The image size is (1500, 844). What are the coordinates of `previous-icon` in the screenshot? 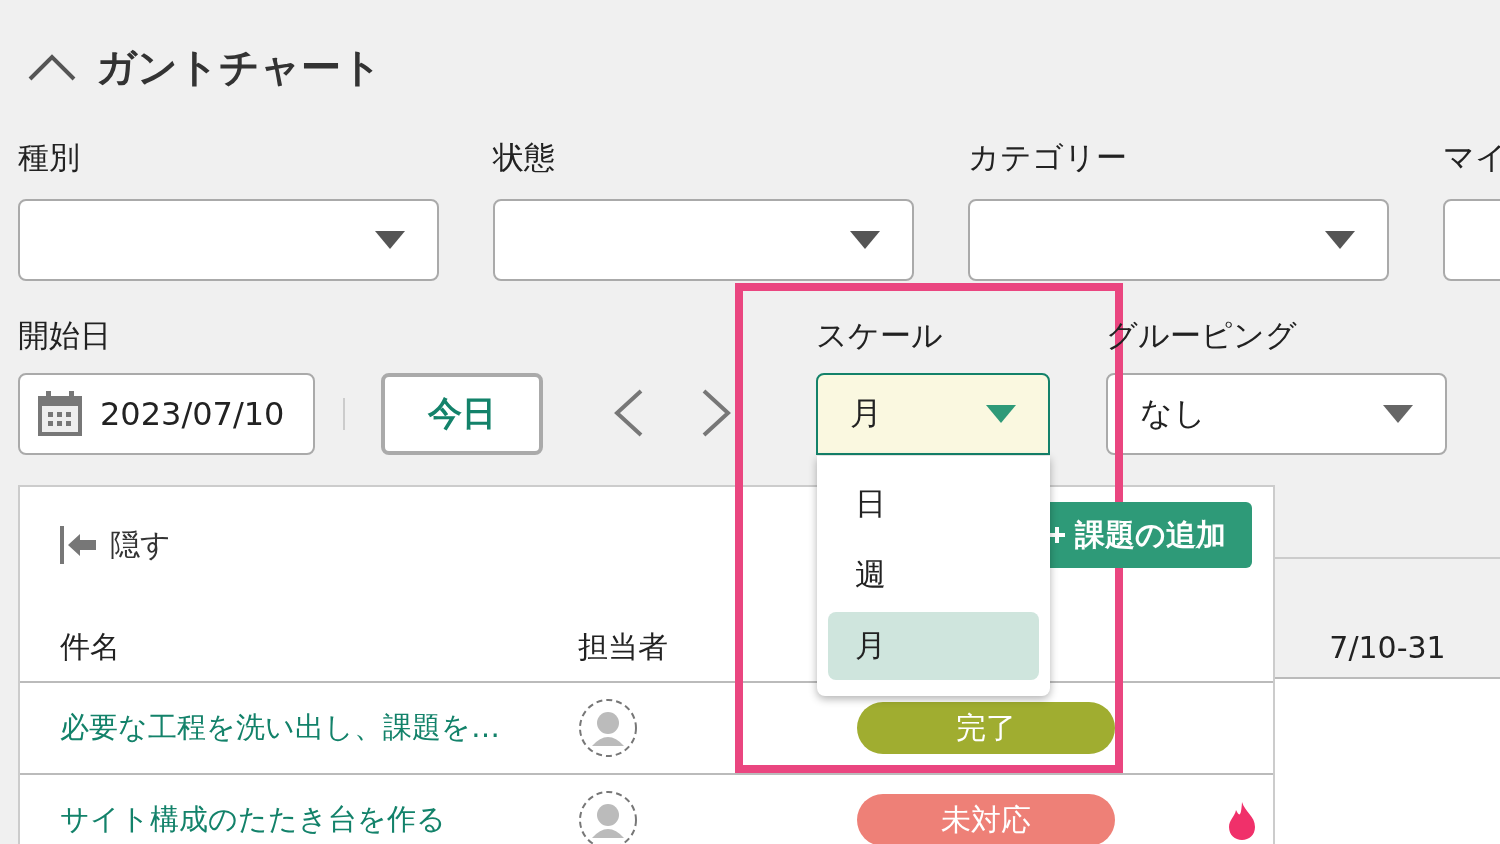 It's located at (629, 413).